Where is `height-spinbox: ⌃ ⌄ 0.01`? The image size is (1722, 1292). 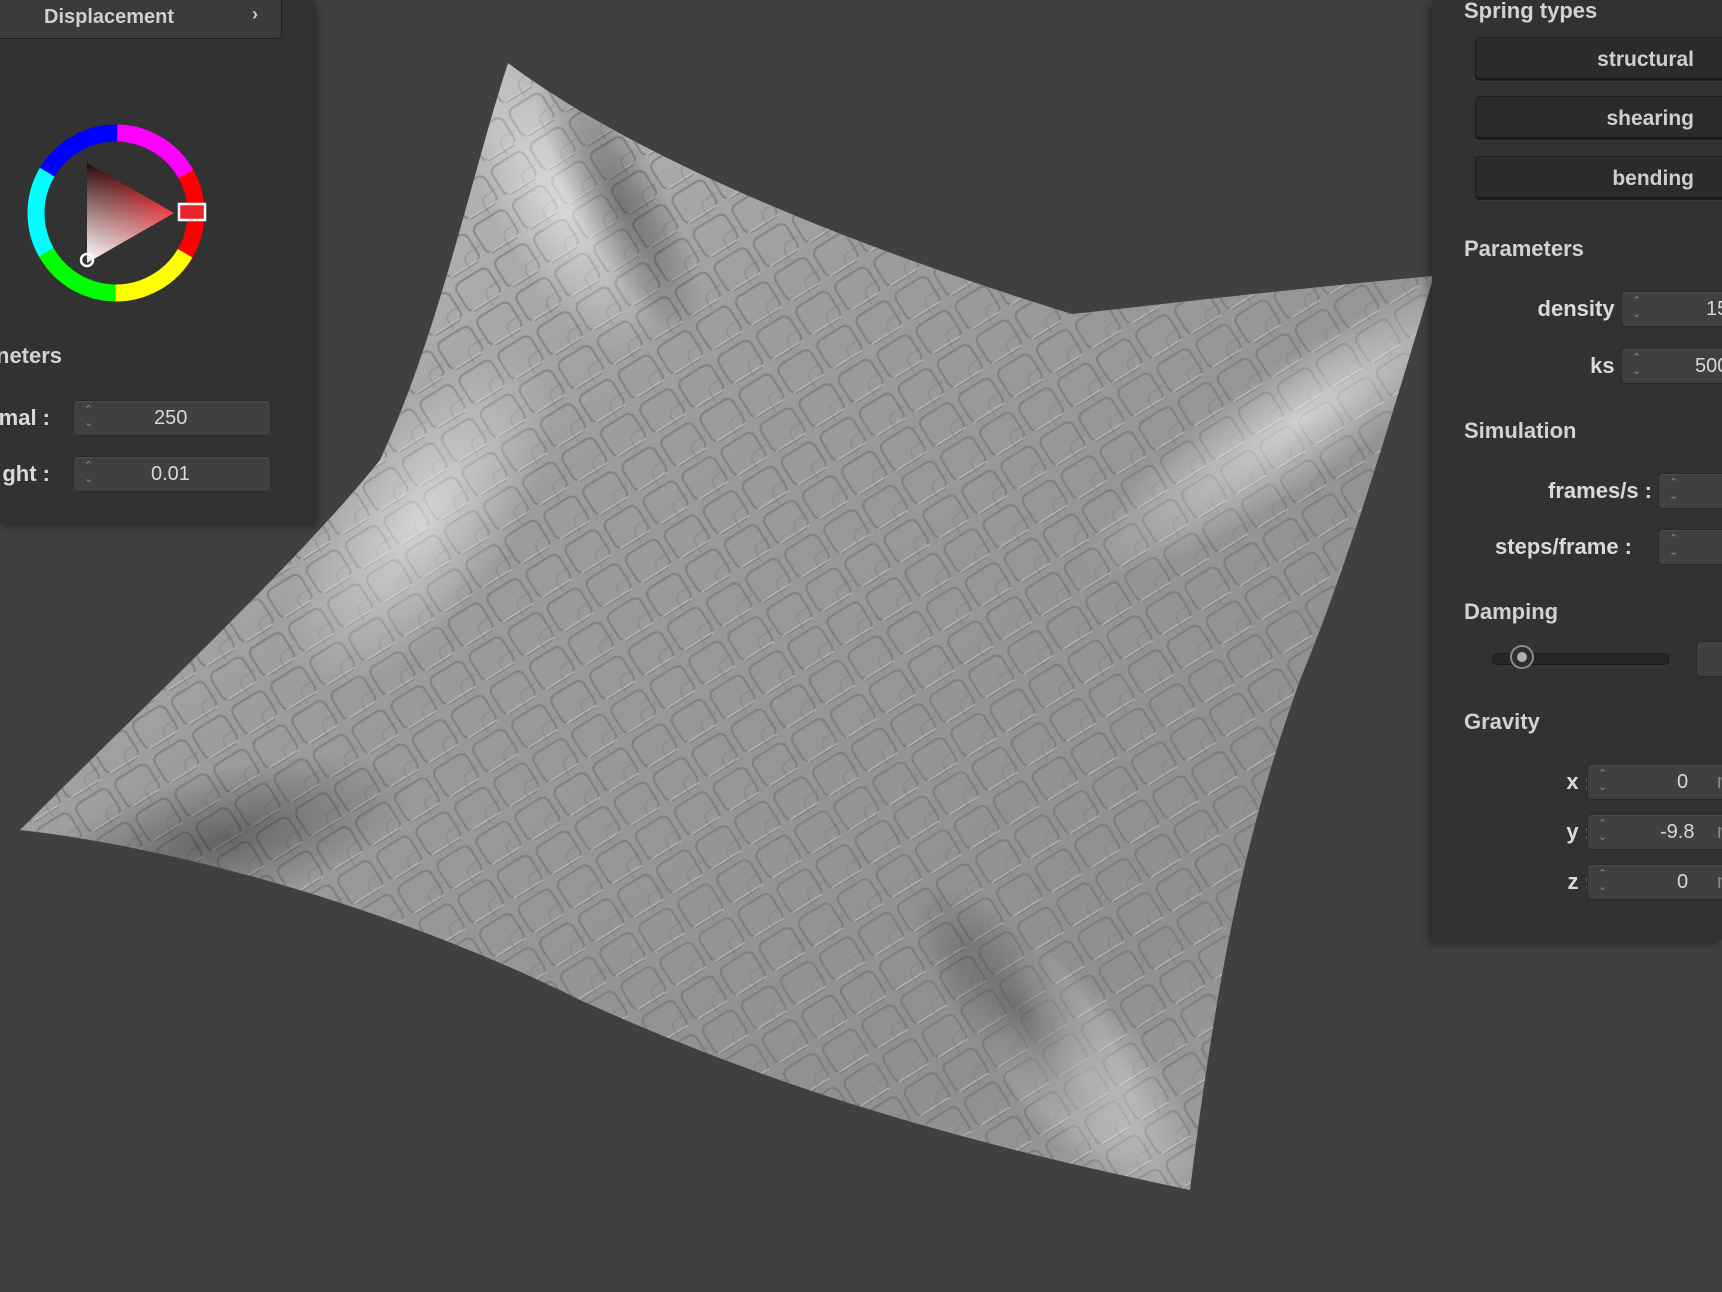
height-spinbox: ⌃ ⌄ 0.01 is located at coordinates (172, 474).